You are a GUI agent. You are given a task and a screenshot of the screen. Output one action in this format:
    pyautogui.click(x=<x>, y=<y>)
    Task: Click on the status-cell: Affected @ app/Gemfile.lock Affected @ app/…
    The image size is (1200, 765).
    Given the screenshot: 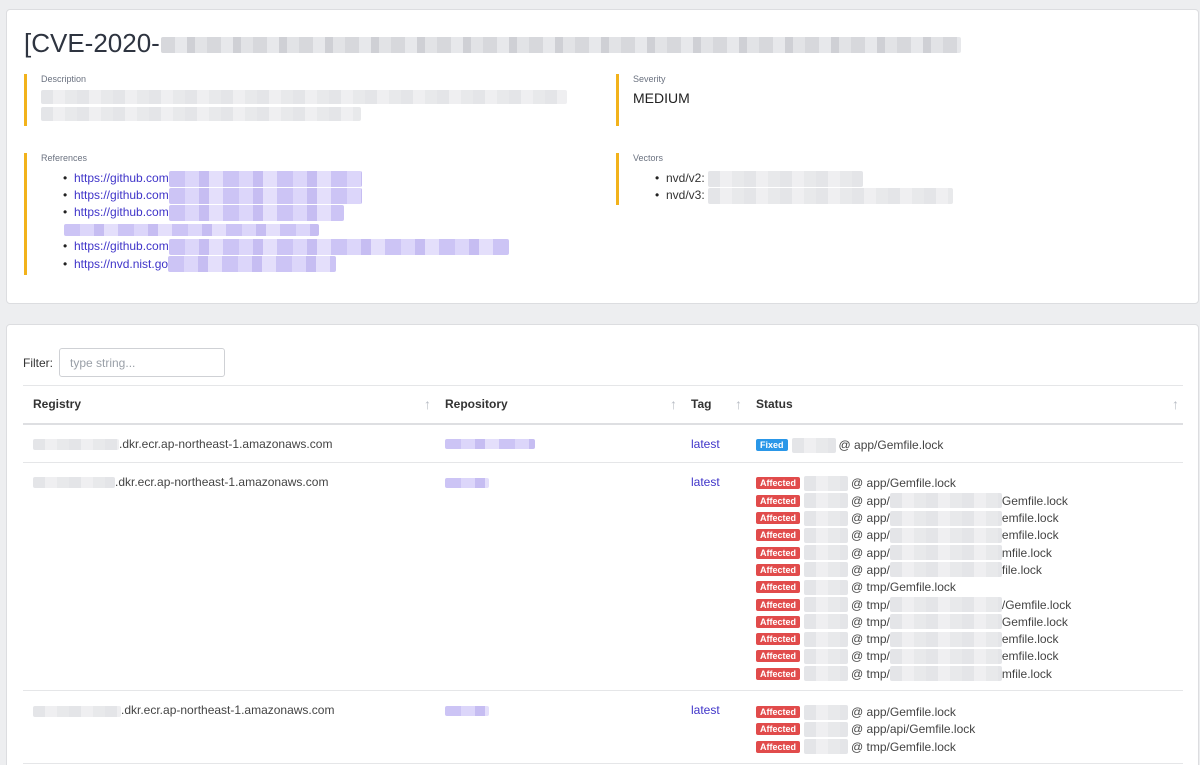 What is the action you would take?
    pyautogui.click(x=964, y=727)
    